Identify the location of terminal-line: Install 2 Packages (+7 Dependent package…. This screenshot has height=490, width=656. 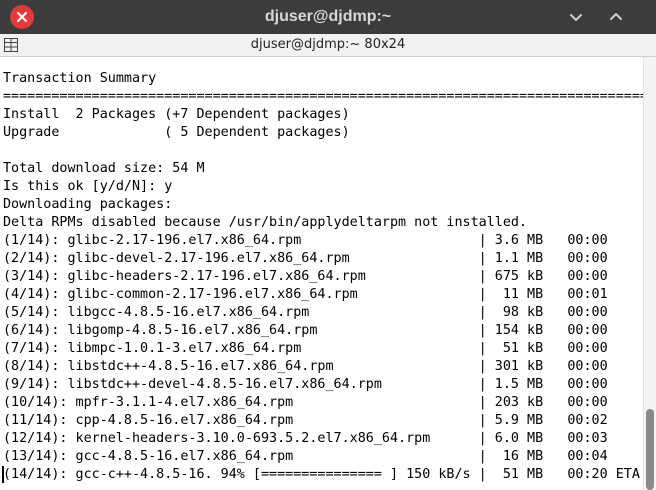
(176, 114).